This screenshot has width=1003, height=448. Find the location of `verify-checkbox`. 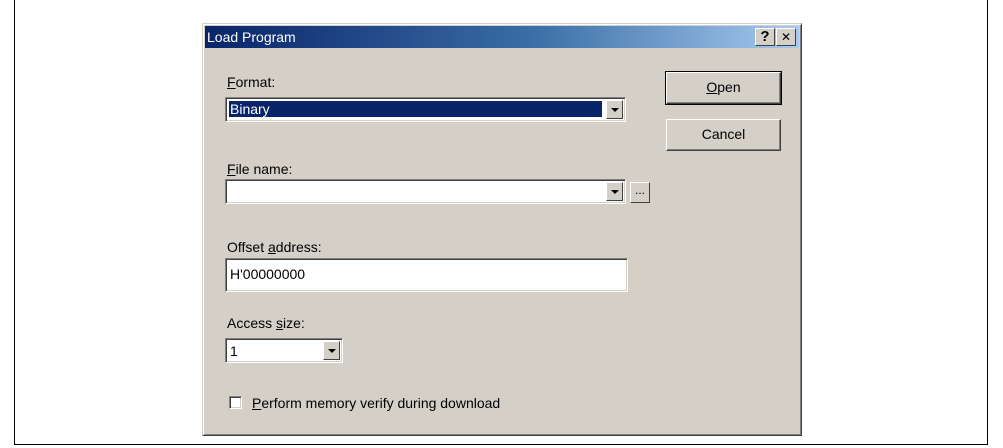

verify-checkbox is located at coordinates (235, 402).